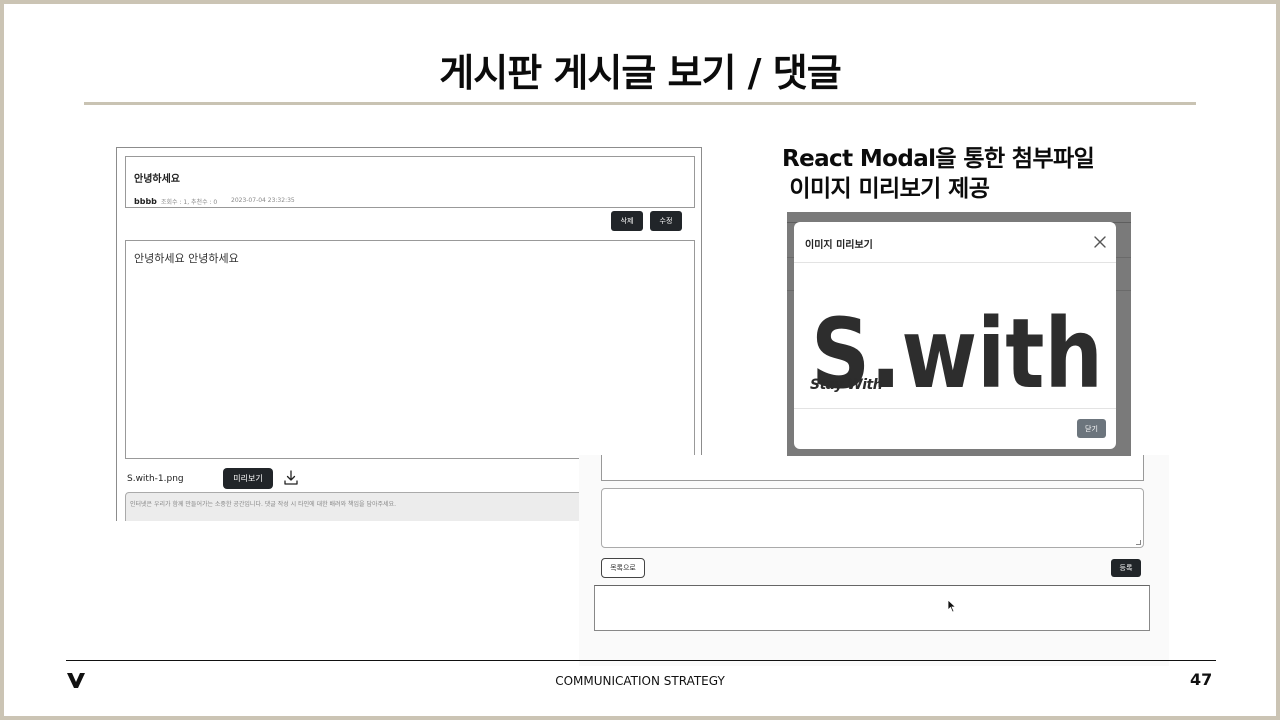 Image resolution: width=1280 pixels, height=720 pixels. Describe the element at coordinates (839, 245) in the screenshot. I see `modal-title: 이미지 미리보기` at that location.